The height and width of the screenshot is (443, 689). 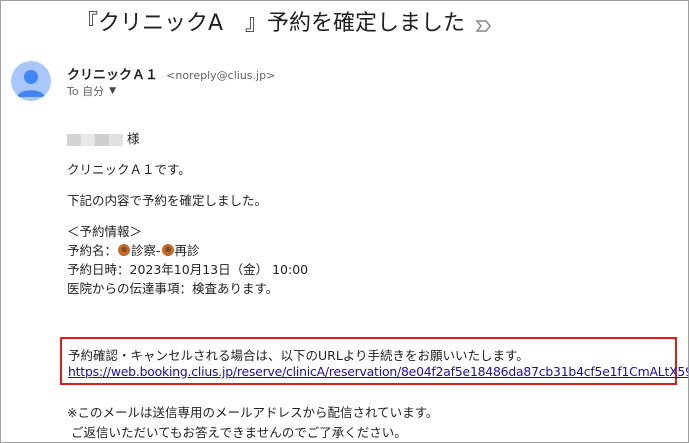 I want to click on footer-line-2: ご返信いただいてもお答えできませんのでご了承ください。, so click(x=239, y=432).